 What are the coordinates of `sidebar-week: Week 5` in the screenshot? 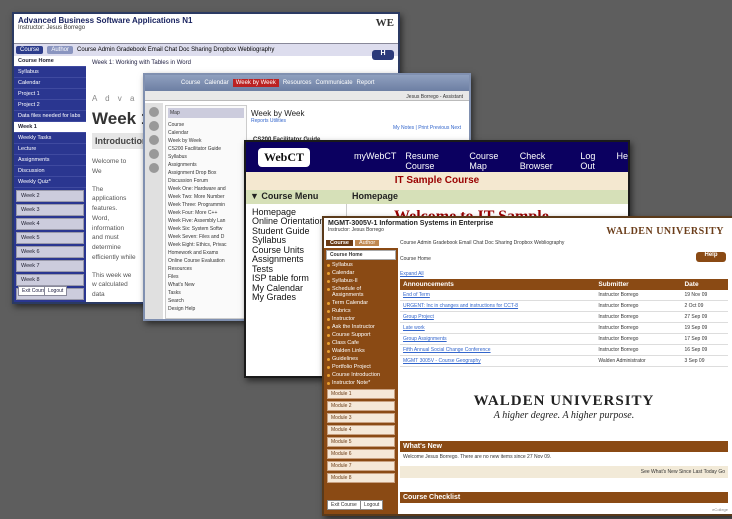 It's located at (50, 238).